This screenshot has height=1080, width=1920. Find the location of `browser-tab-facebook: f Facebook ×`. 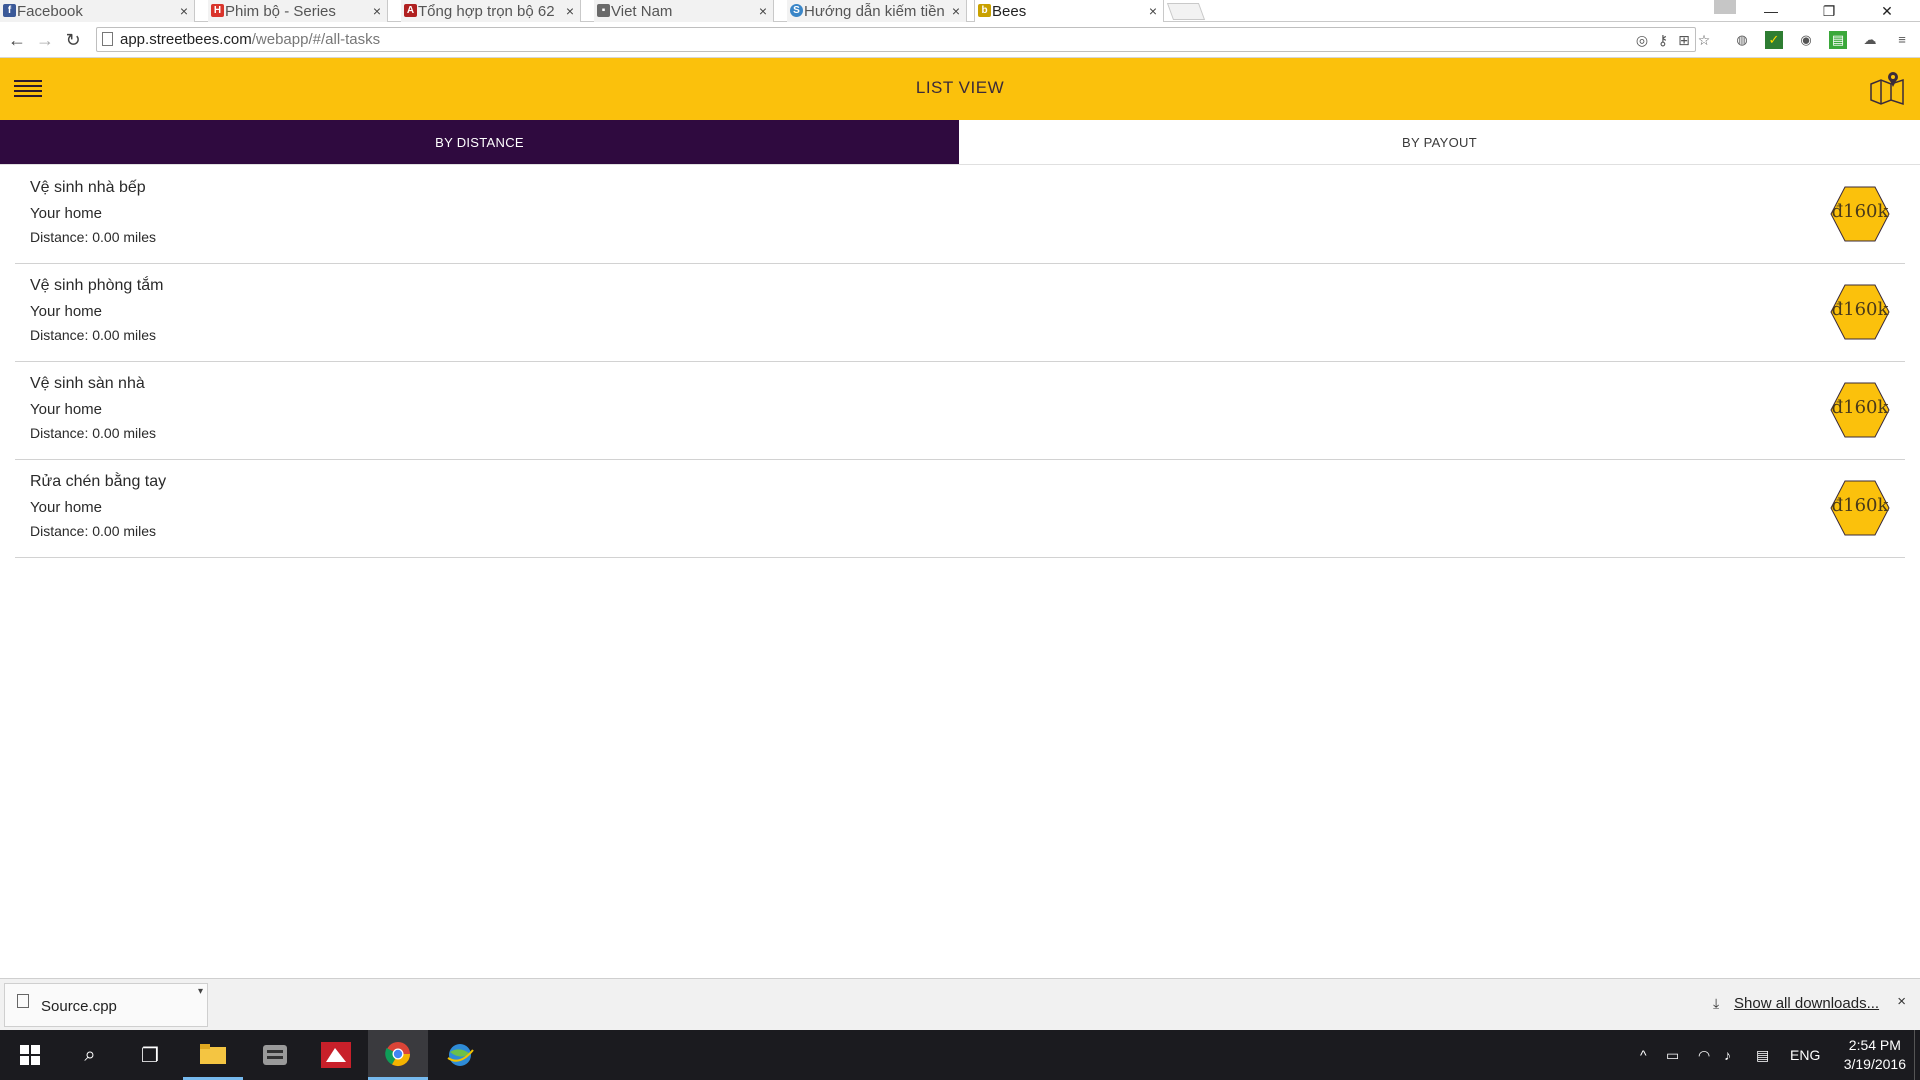

browser-tab-facebook: f Facebook × is located at coordinates (97, 11).